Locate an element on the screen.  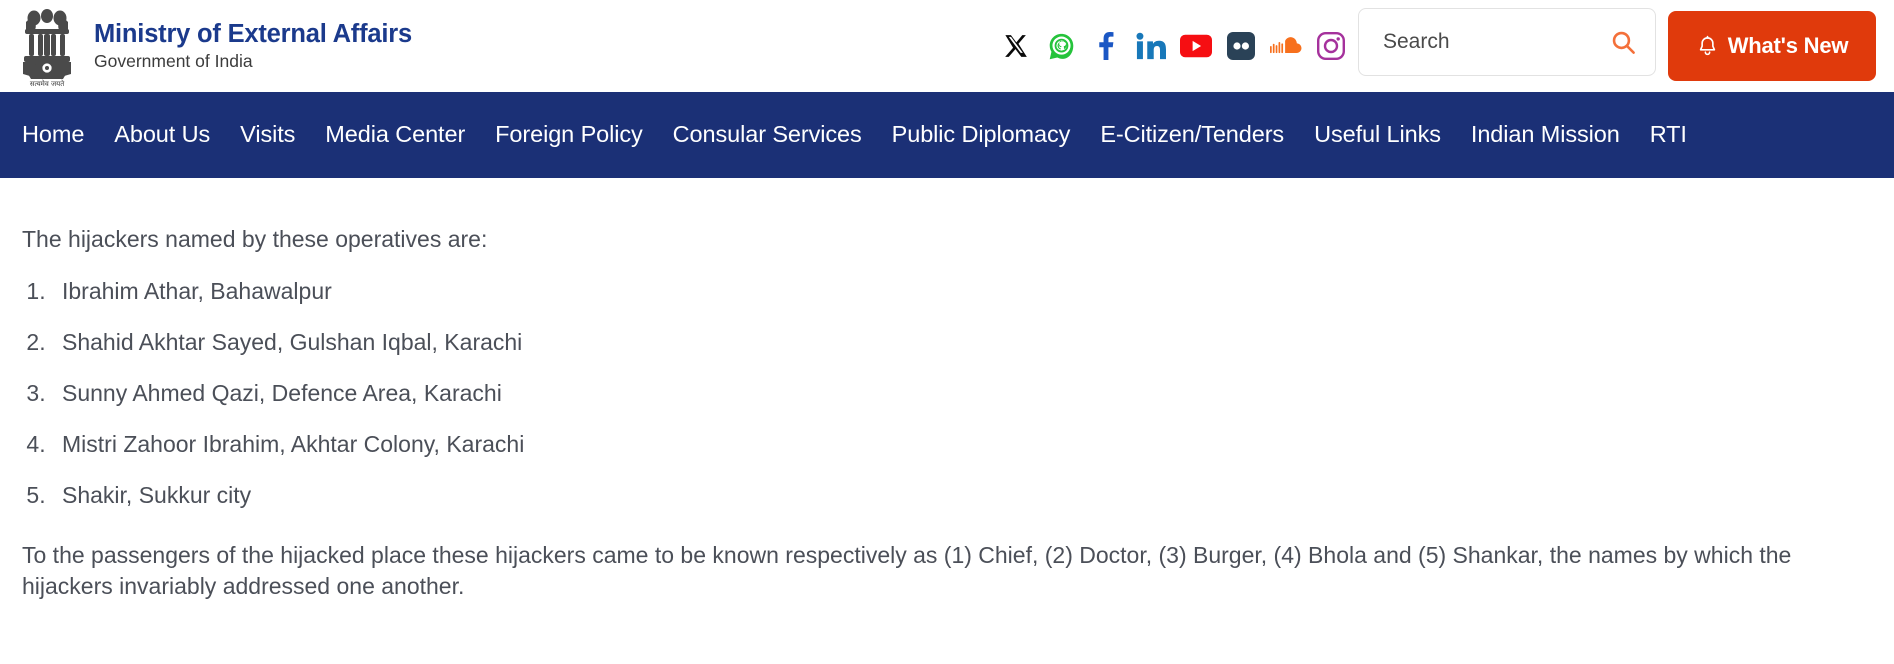
social-link-instagram is located at coordinates (1331, 46).